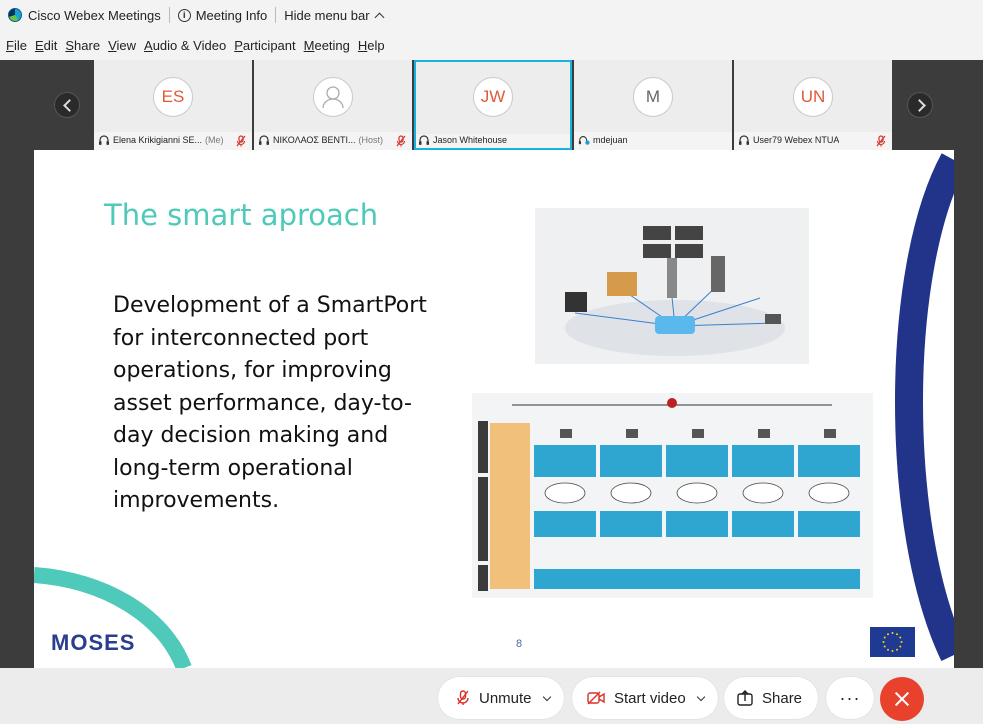  I want to click on hide-menu-label: Hide menu bar, so click(327, 15).